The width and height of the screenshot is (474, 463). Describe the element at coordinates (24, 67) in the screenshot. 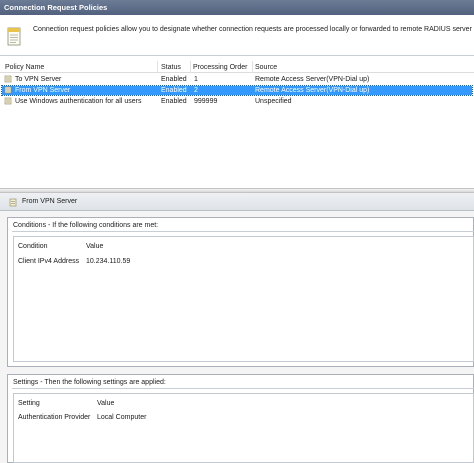

I see `column-header-policy-name: Policy Name` at that location.